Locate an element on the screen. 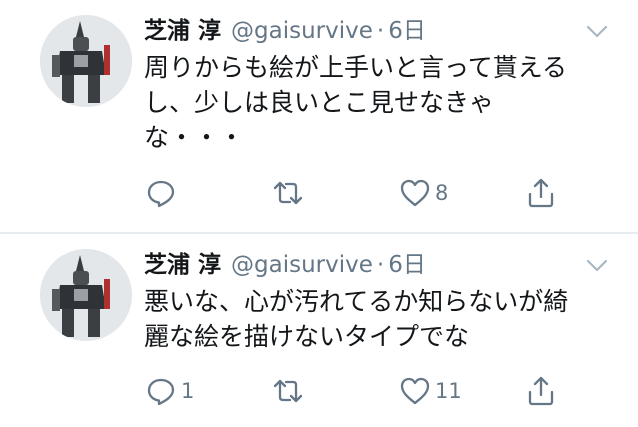  like-count: 8 is located at coordinates (442, 193).